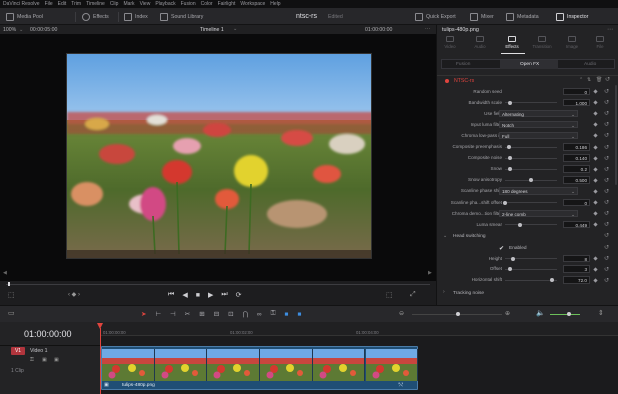 The height and width of the screenshot is (394, 618). What do you see at coordinates (576, 158) in the screenshot?
I see `param-value-field: 0.140` at bounding box center [576, 158].